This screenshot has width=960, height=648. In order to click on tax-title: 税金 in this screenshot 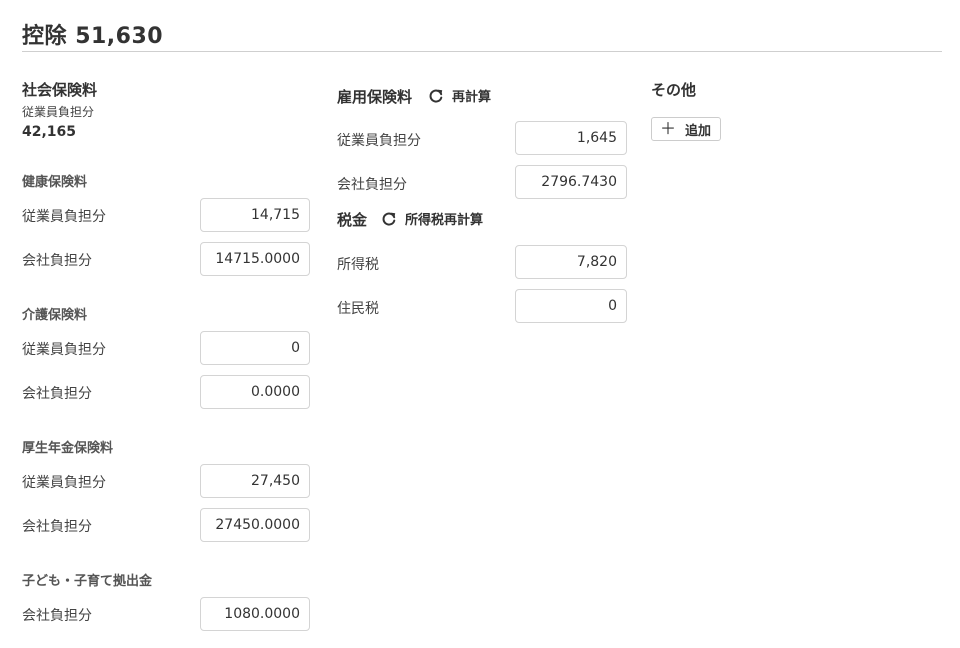, I will do `click(352, 220)`.